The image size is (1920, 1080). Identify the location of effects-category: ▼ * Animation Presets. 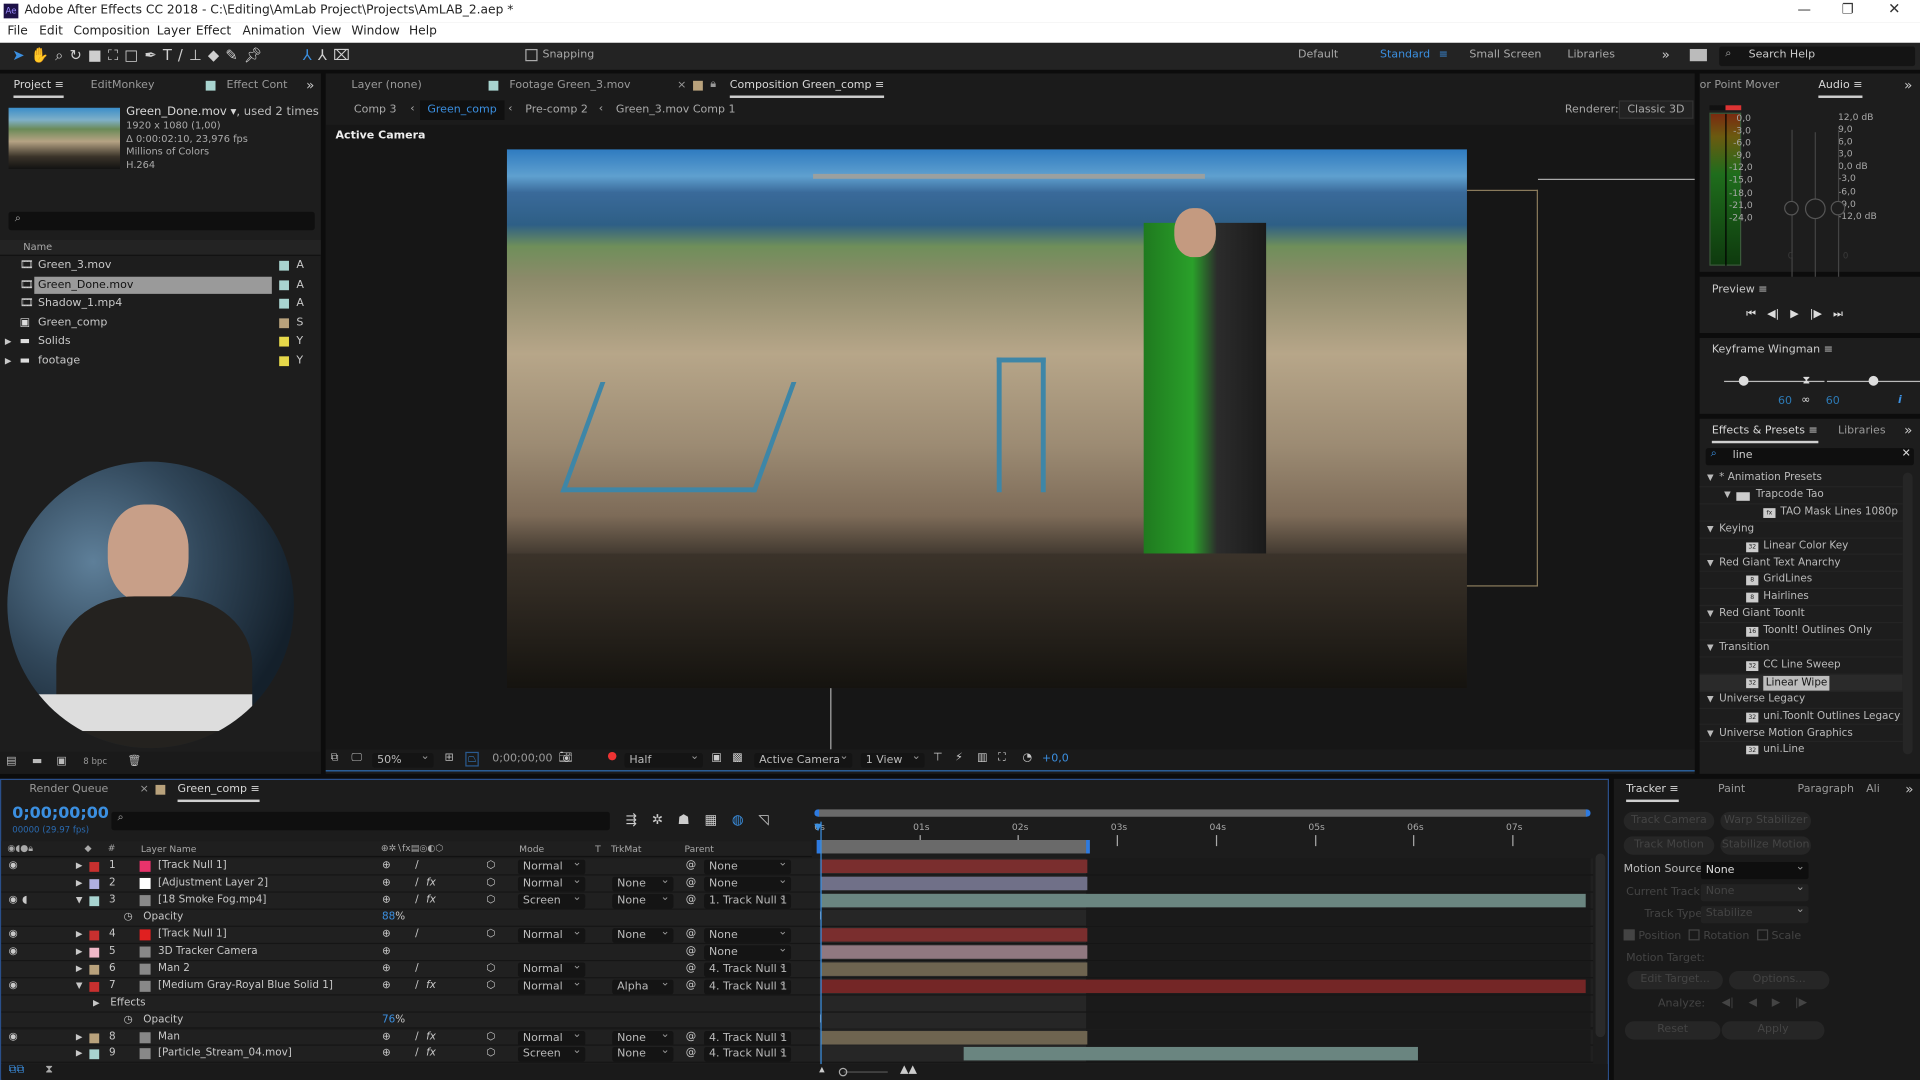
(1801, 479).